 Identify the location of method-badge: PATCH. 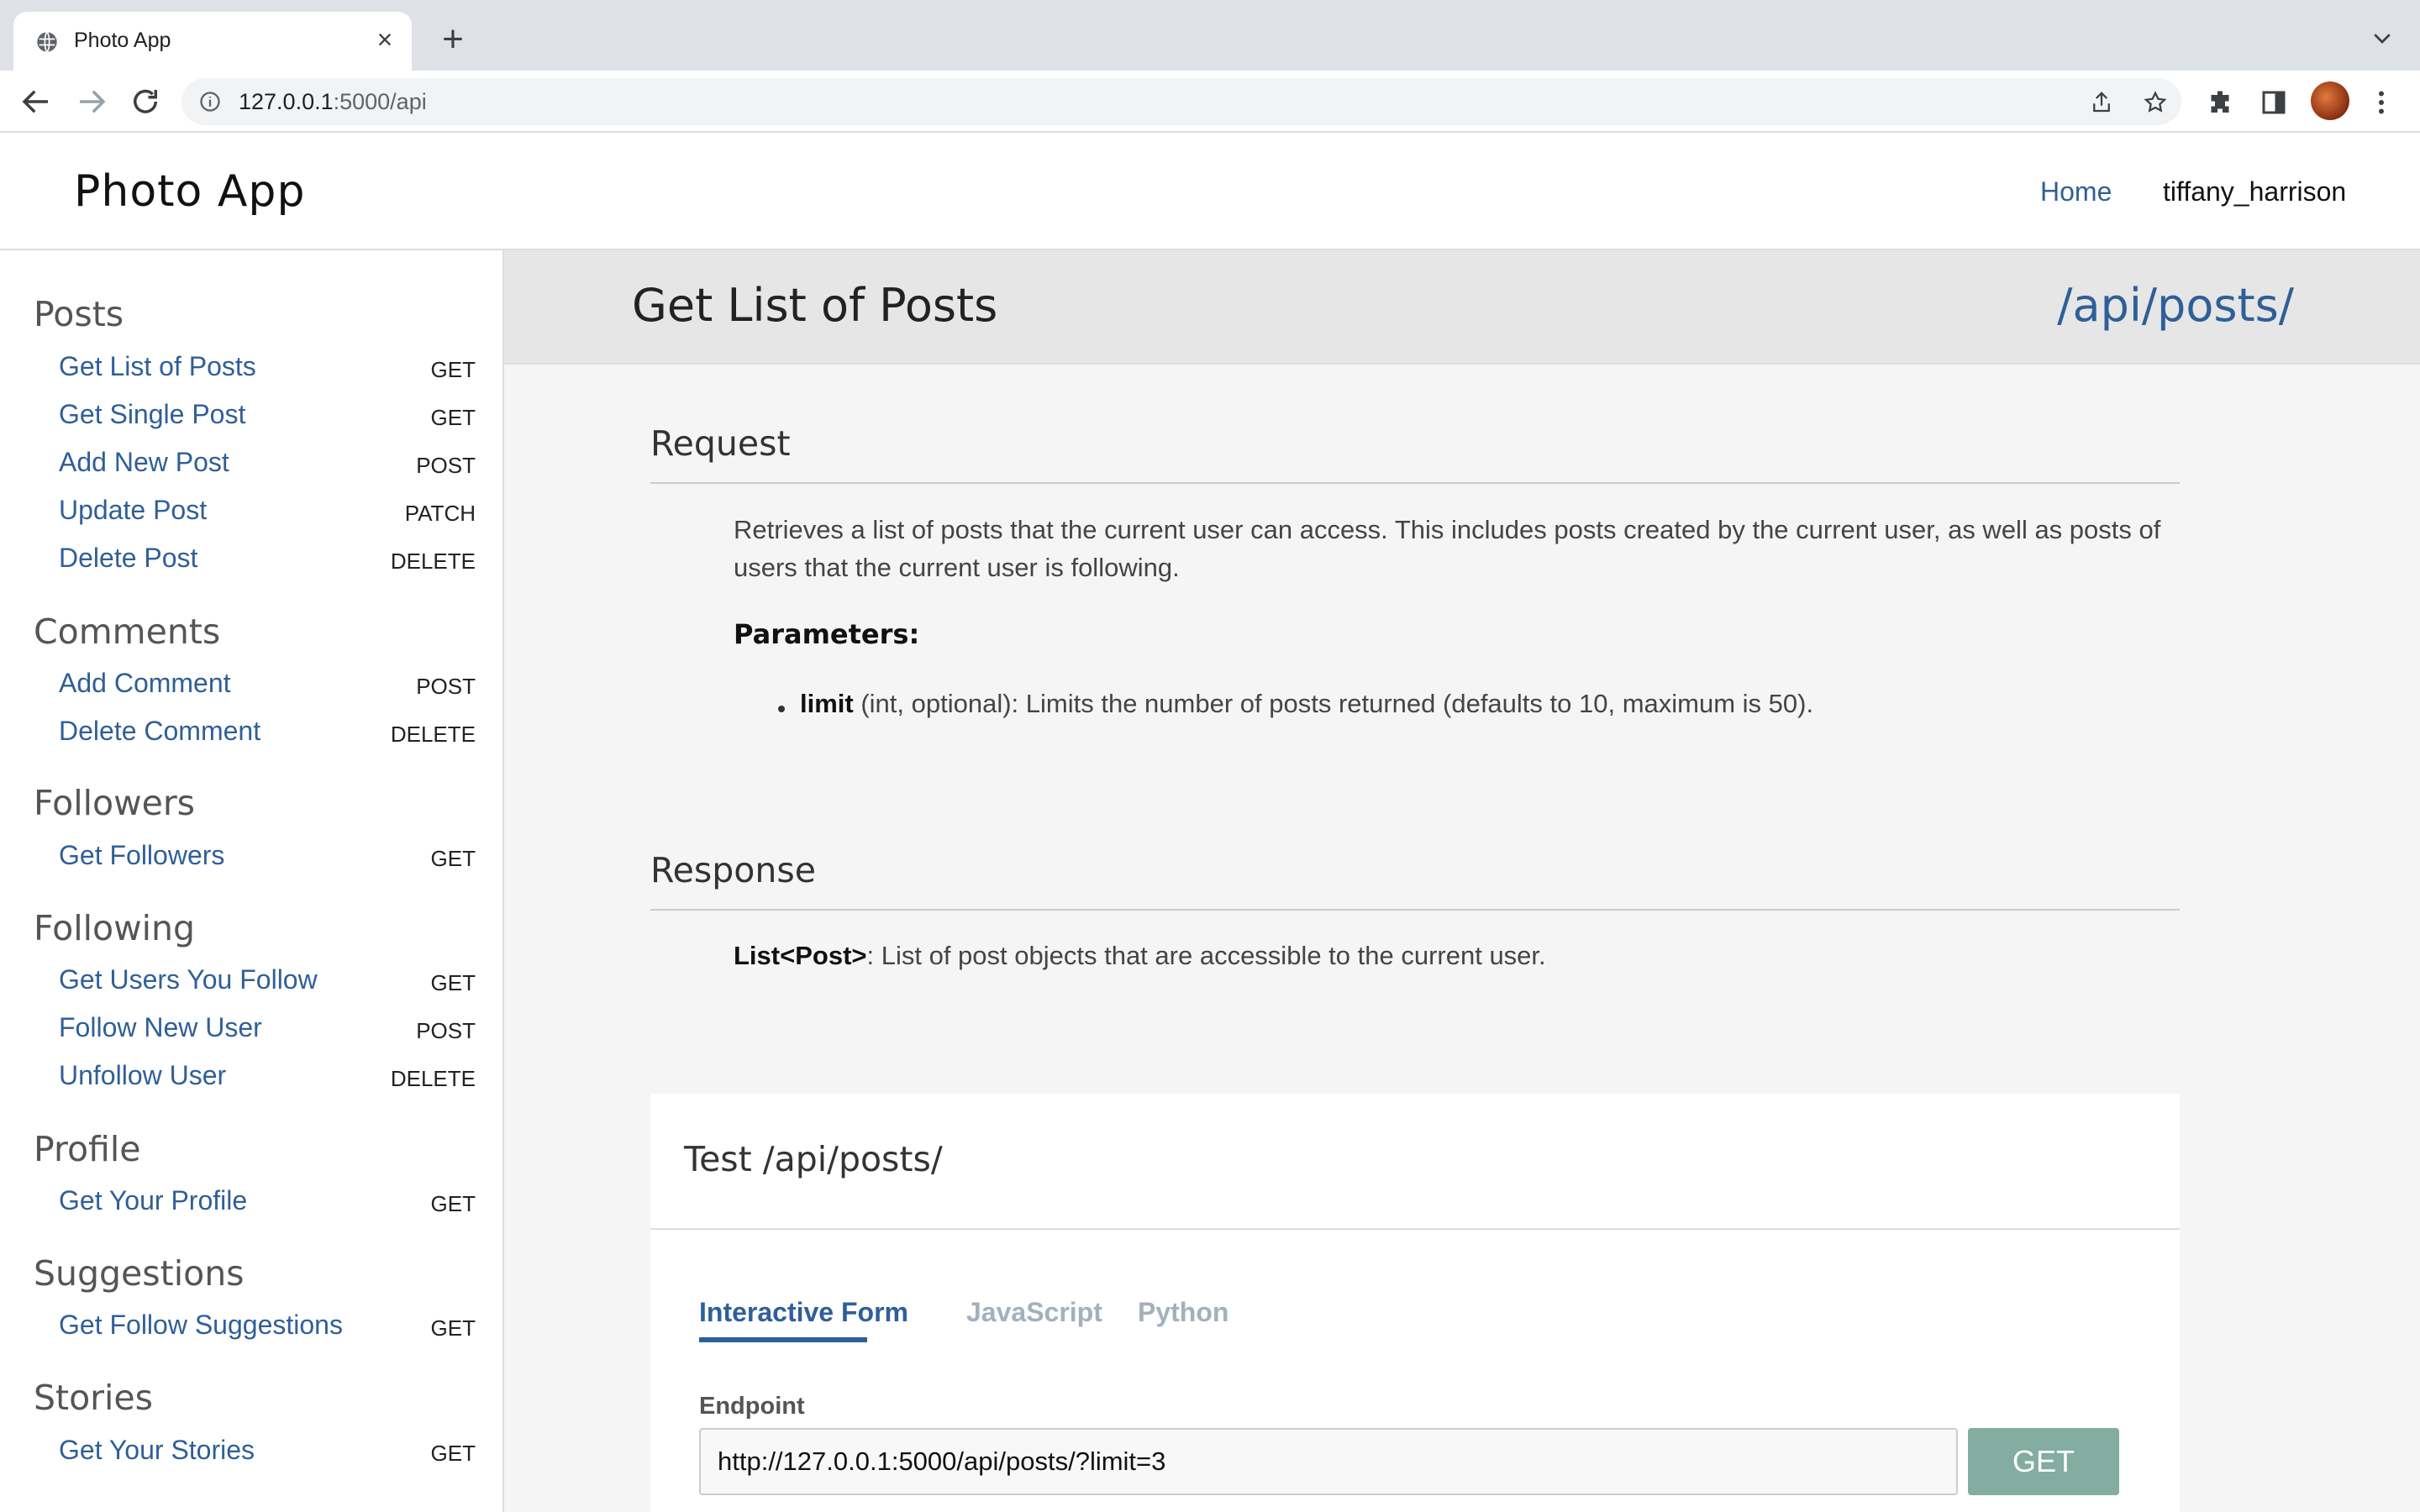
(440, 513).